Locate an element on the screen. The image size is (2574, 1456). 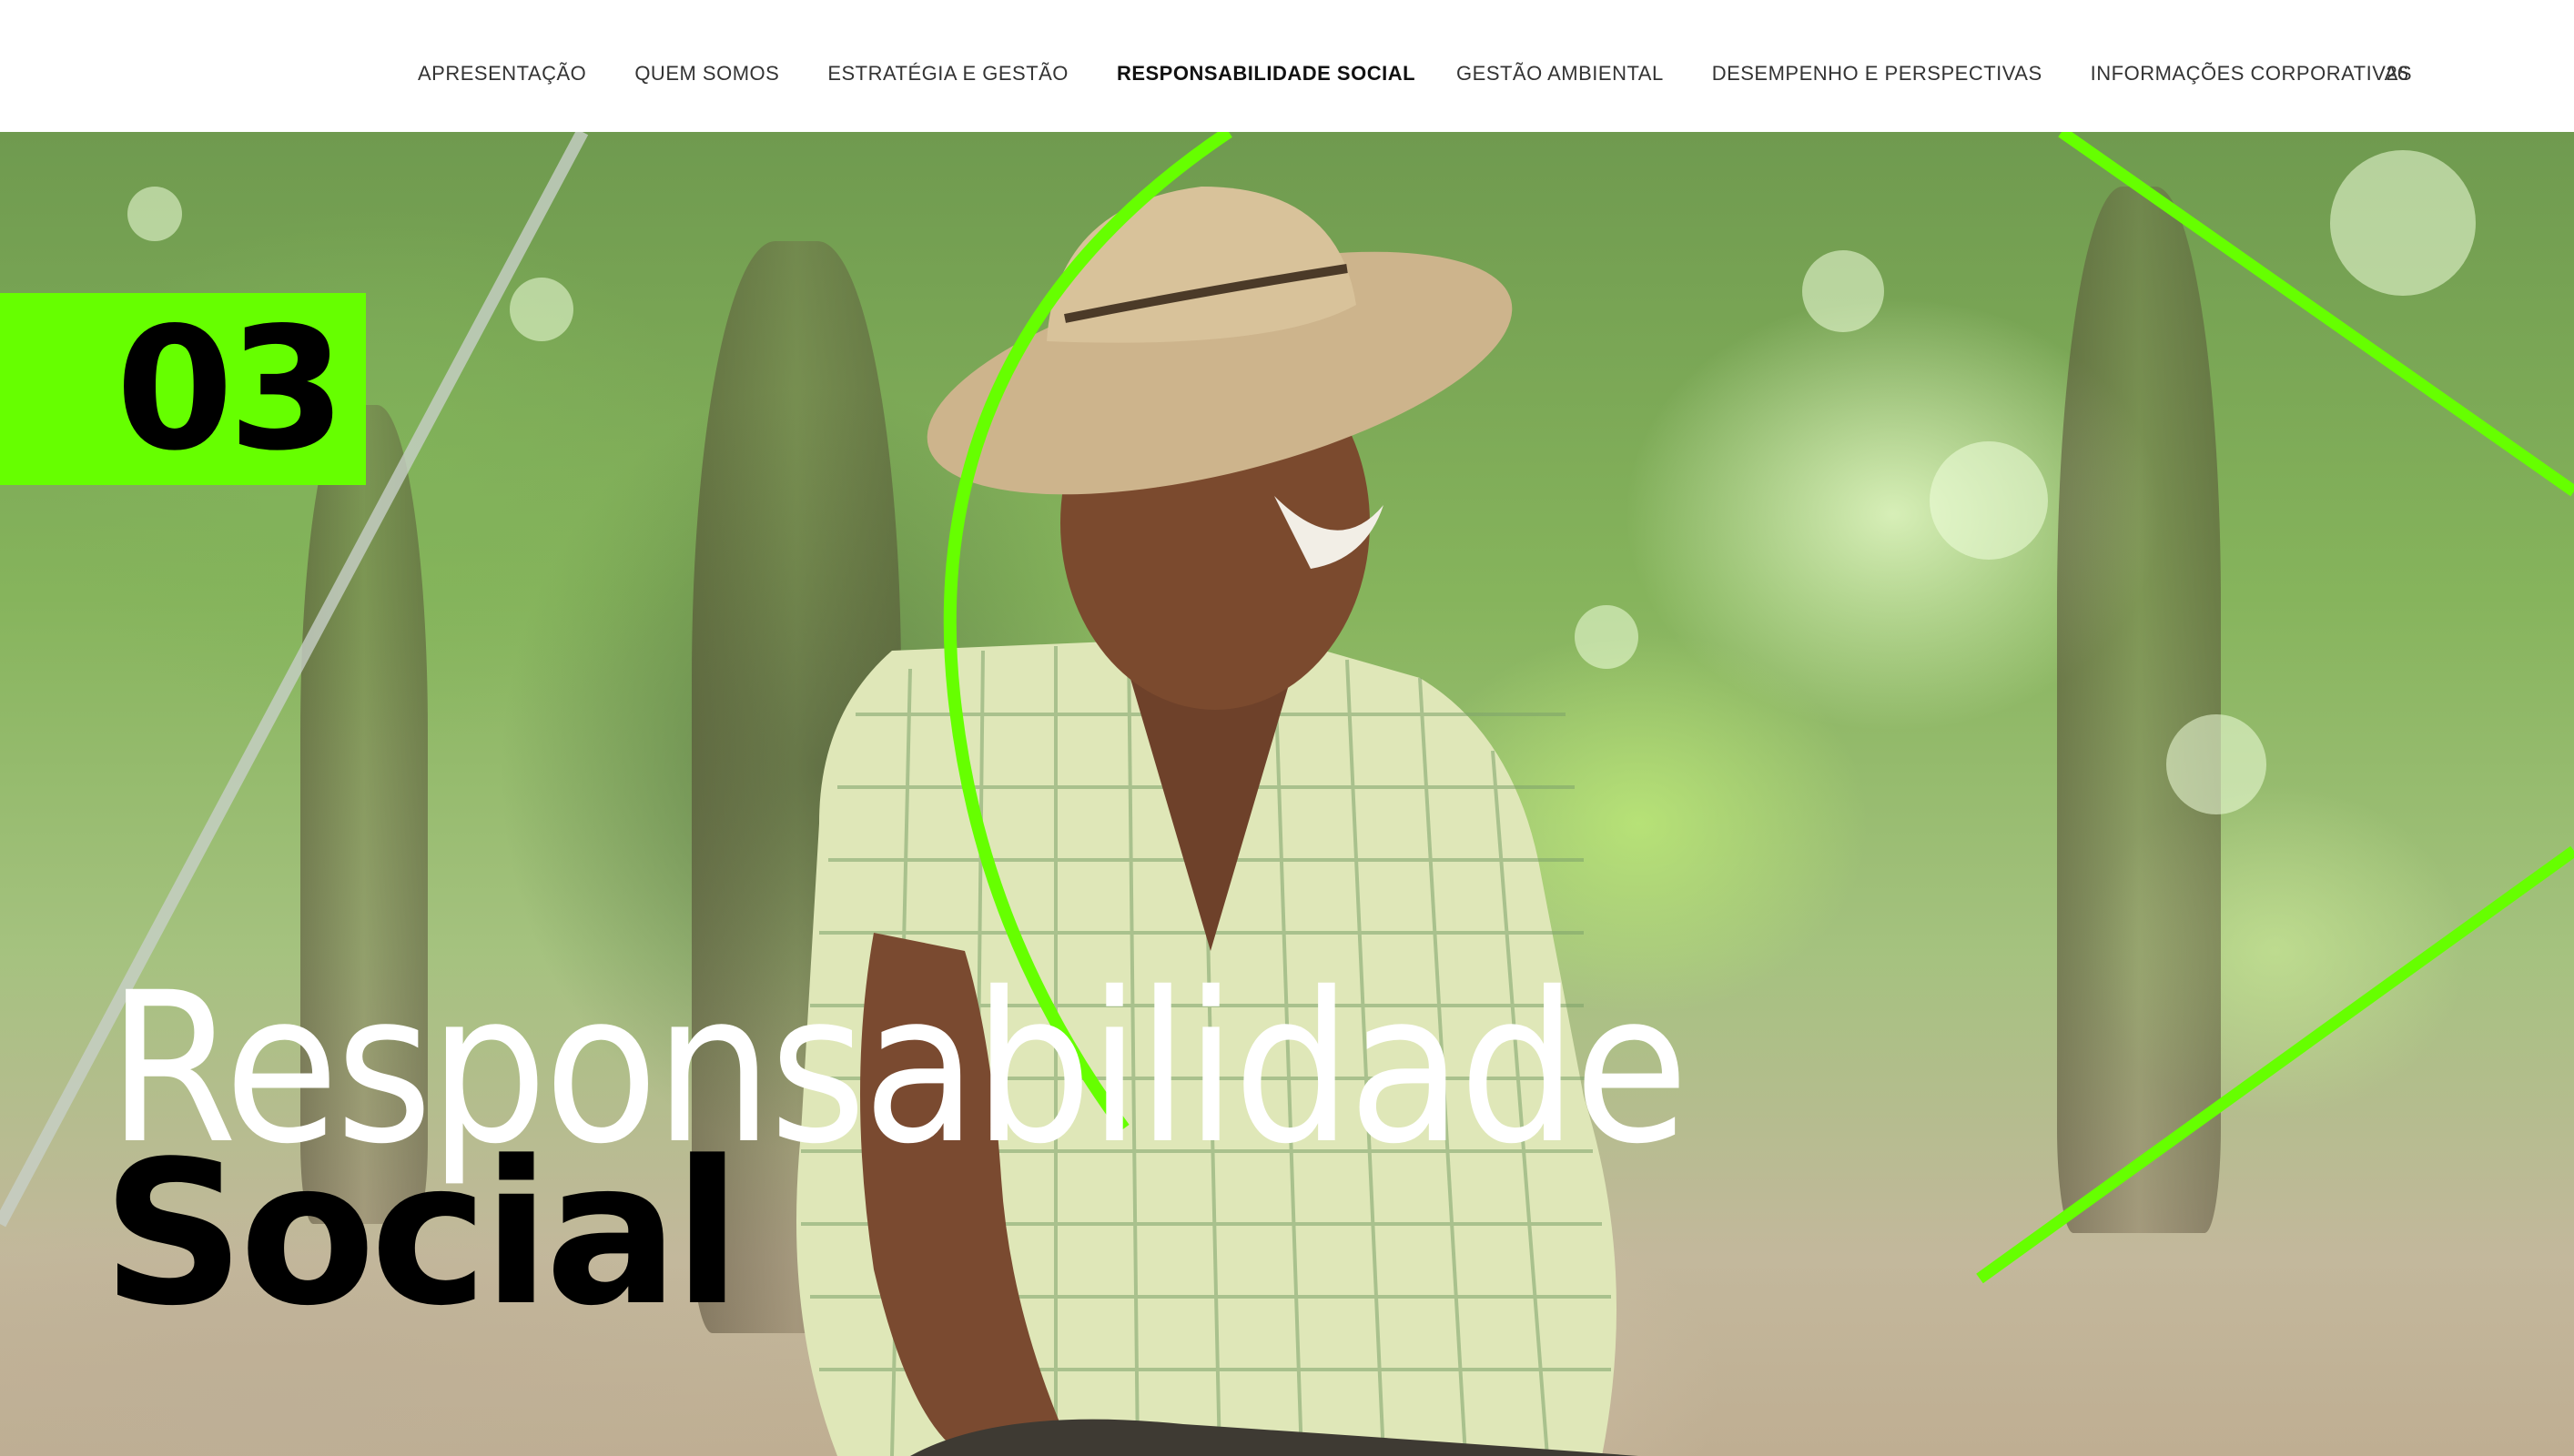
section-number-badge: 03 is located at coordinates (183, 389).